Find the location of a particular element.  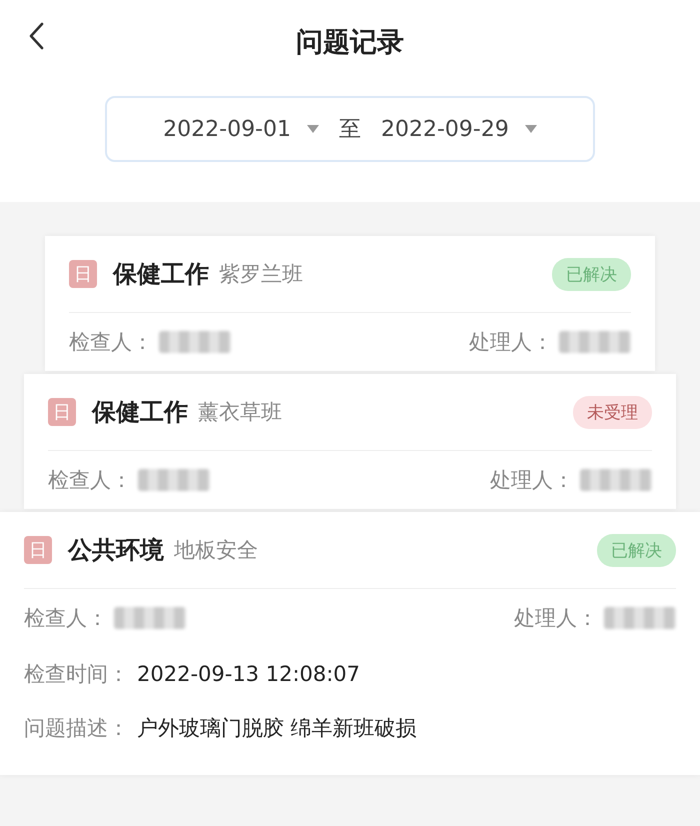

end-date: 2022-09-29 is located at coordinates (445, 129).